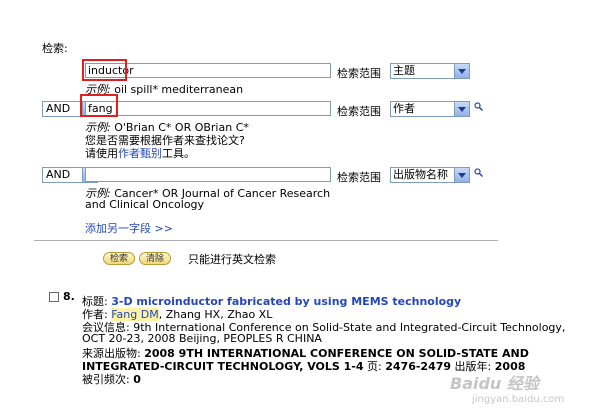  I want to click on example-text-line2: and Clinical Oncology, so click(145, 204).